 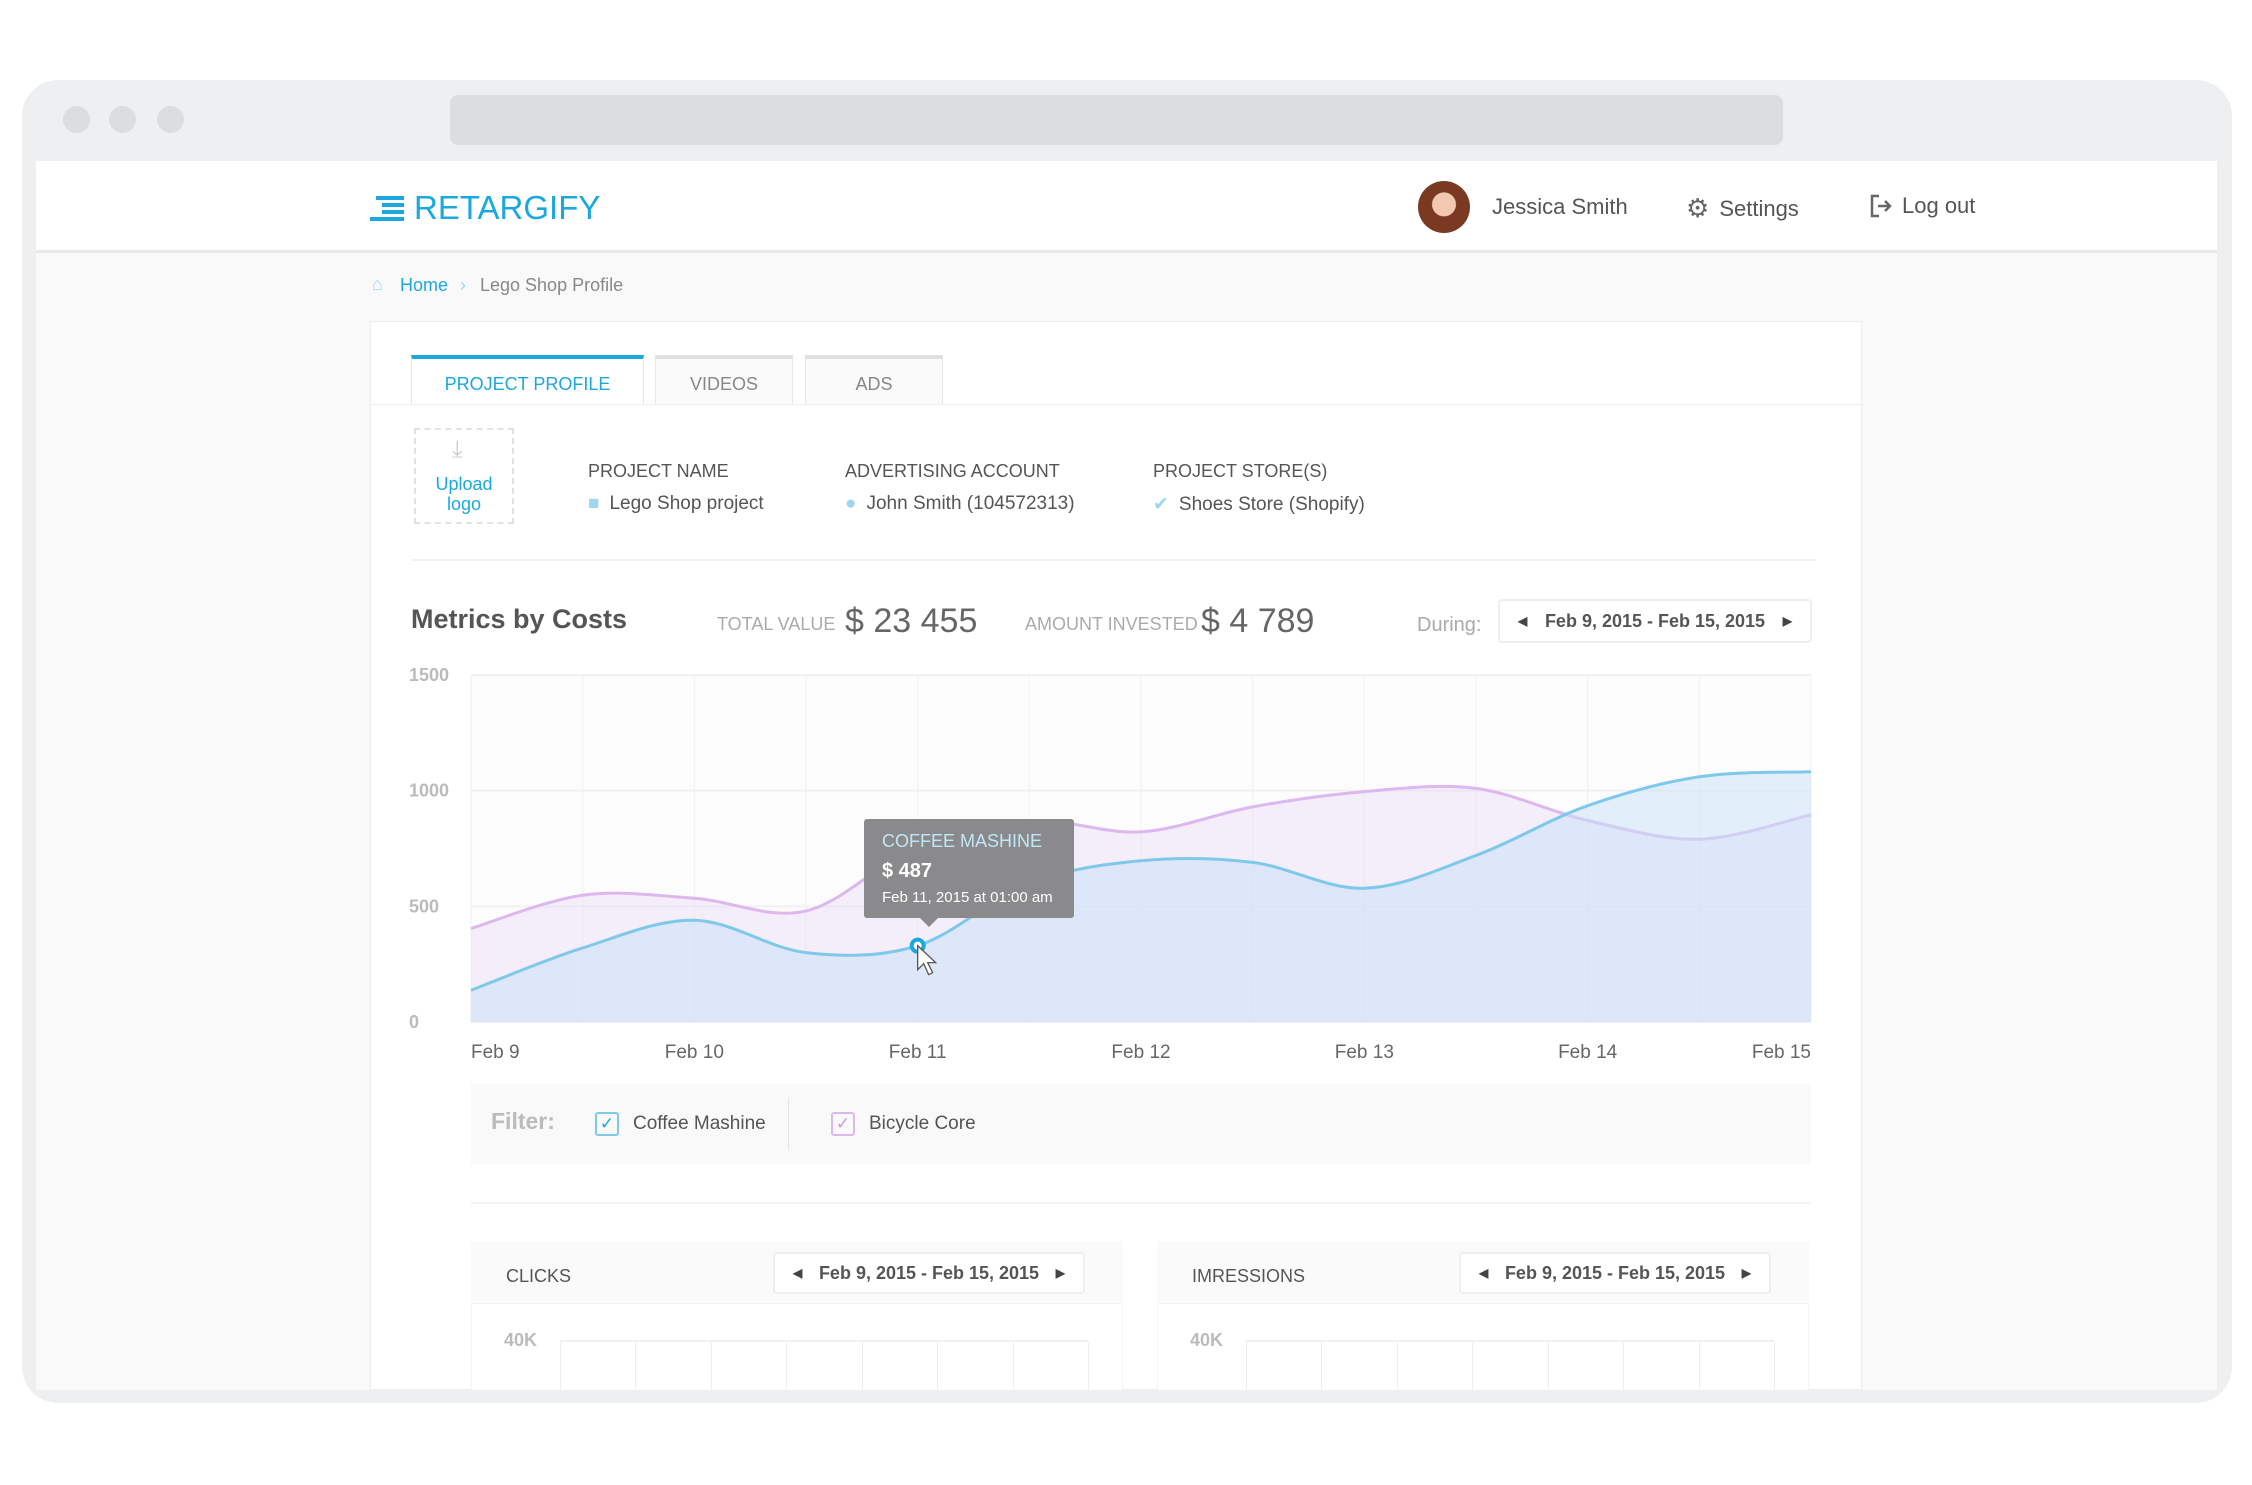 I want to click on address-bar, so click(x=1116, y=120).